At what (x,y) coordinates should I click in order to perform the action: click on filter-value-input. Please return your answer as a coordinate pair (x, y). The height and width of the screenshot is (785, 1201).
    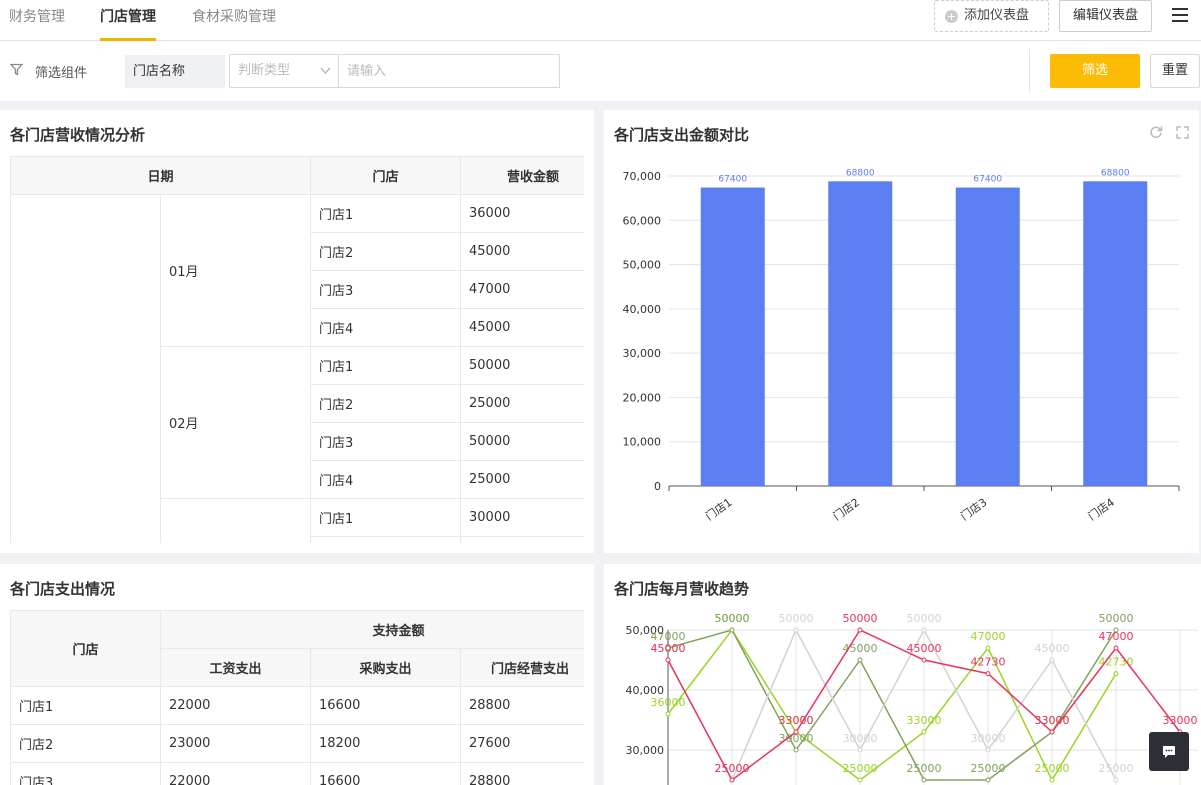
    Looking at the image, I should click on (449, 71).